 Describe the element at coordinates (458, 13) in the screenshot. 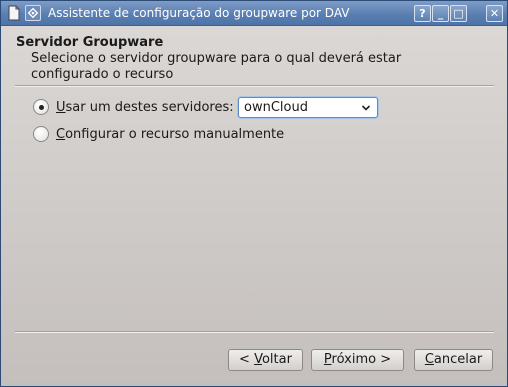

I see `maximize-button: □` at that location.